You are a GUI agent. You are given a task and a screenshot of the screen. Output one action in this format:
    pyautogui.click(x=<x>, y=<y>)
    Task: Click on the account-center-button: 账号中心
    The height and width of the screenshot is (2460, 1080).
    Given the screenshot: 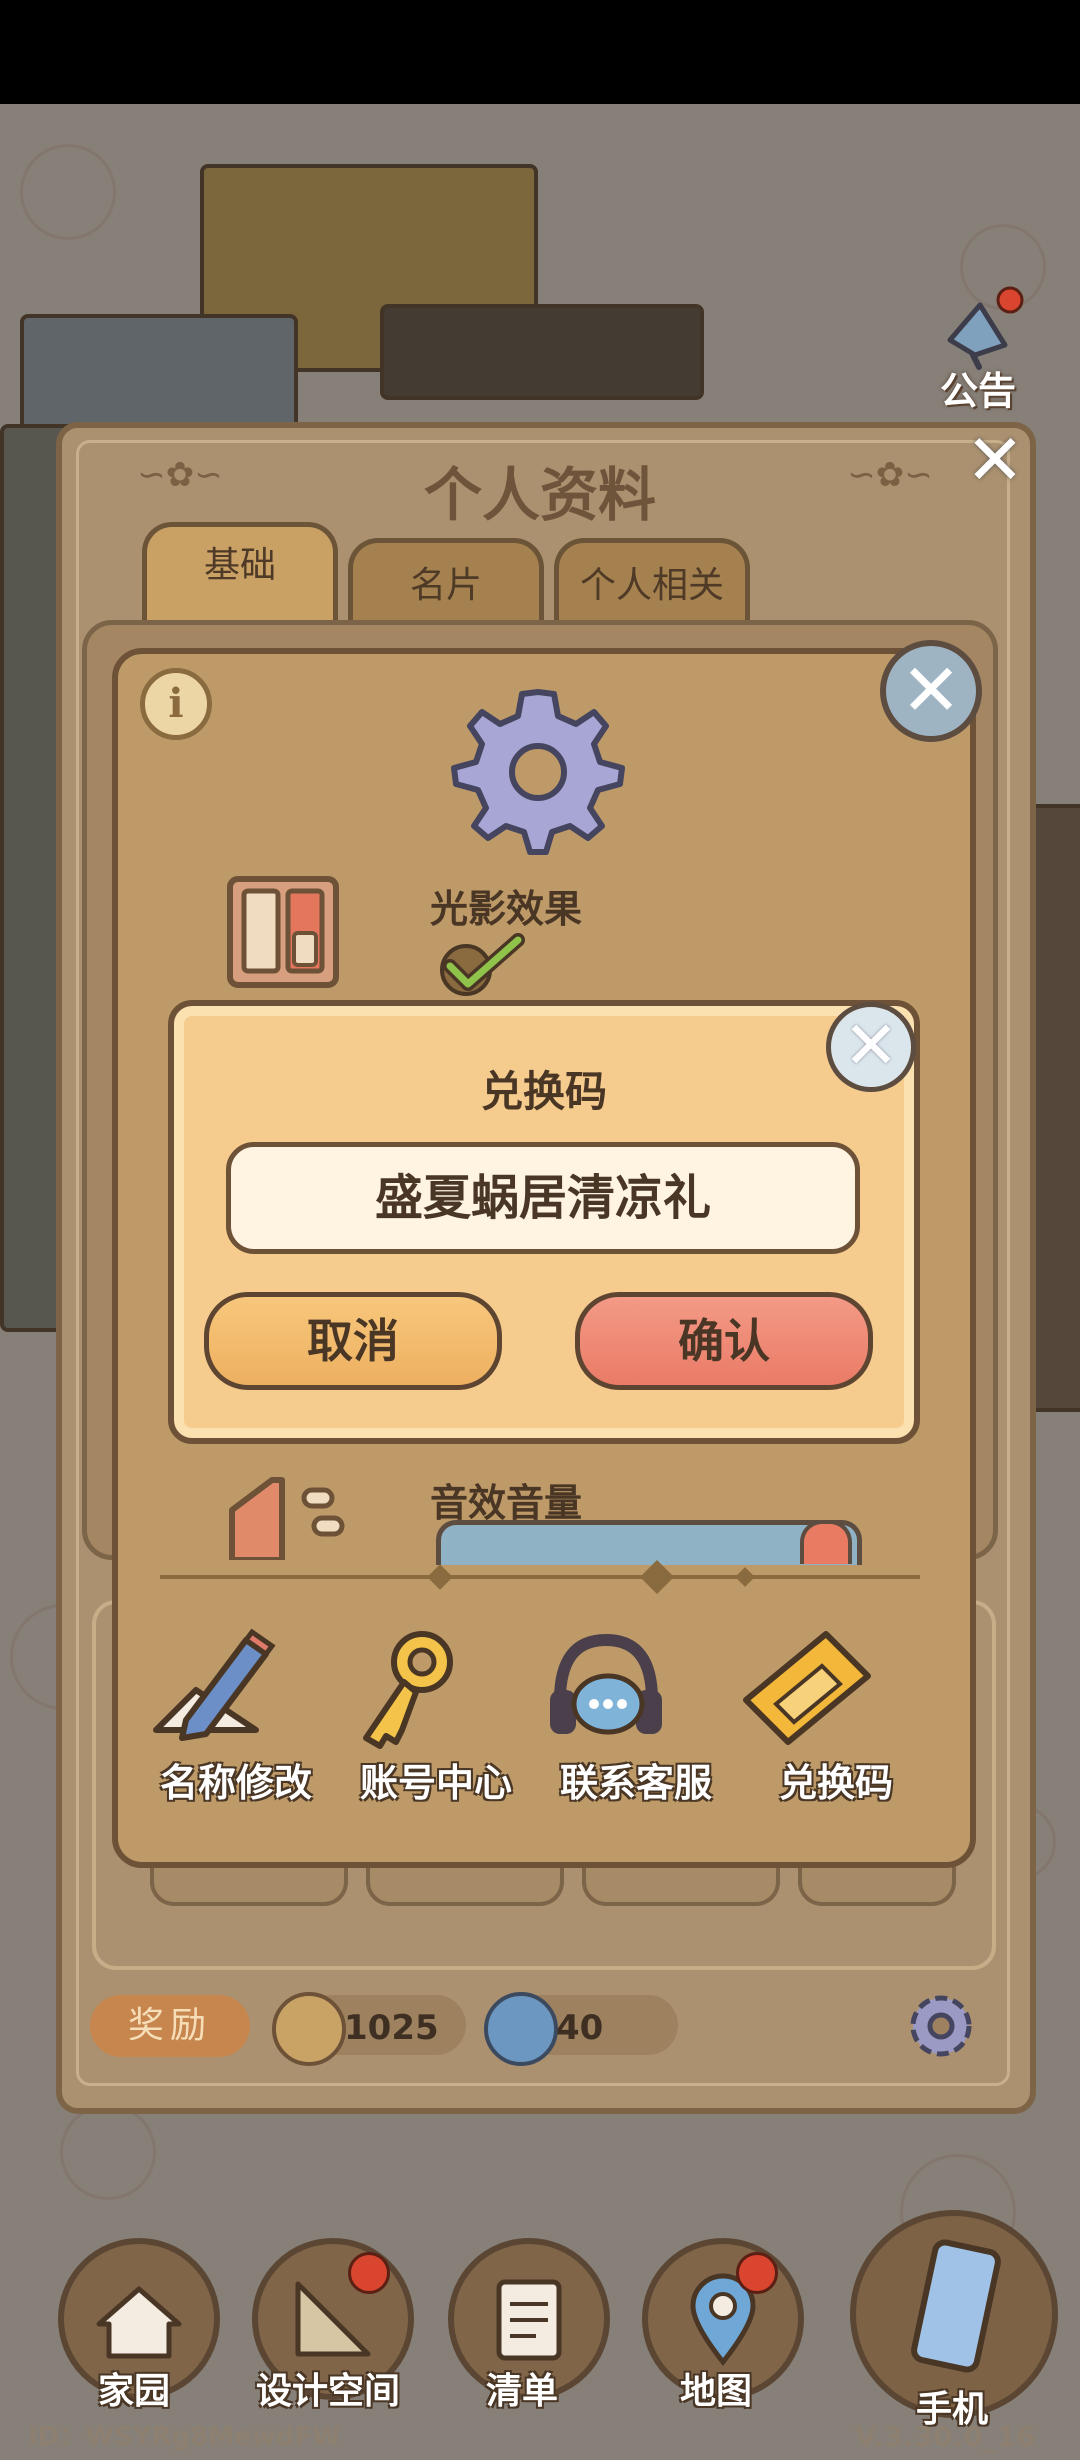 What is the action you would take?
    pyautogui.click(x=436, y=1713)
    